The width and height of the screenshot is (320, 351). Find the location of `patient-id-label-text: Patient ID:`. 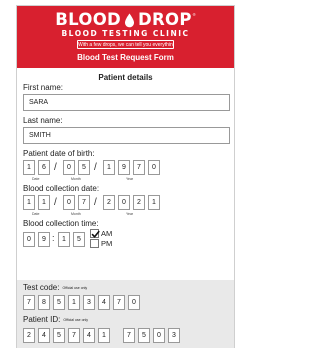

patient-id-label-text: Patient ID: is located at coordinates (42, 320).